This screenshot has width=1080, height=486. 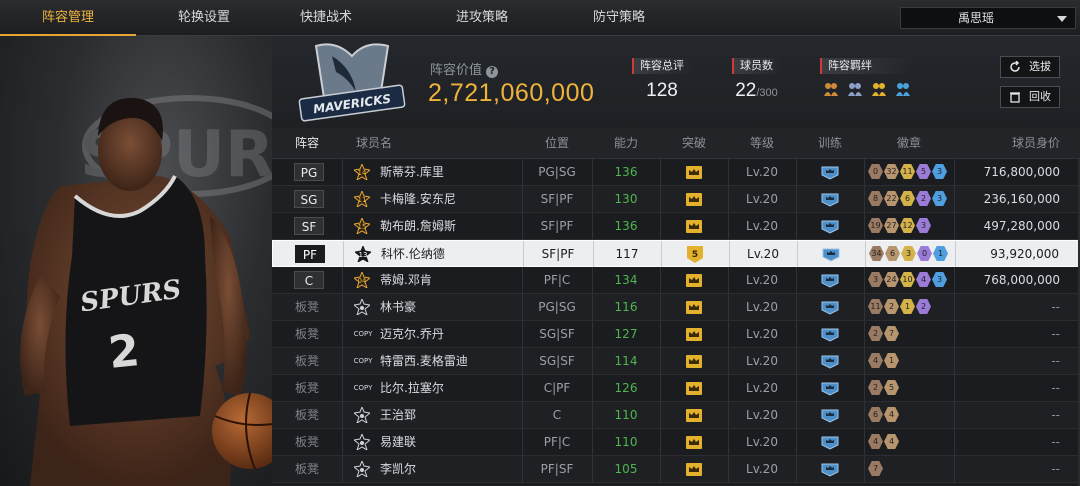 I want to click on select-button: 选拔, so click(x=1030, y=67).